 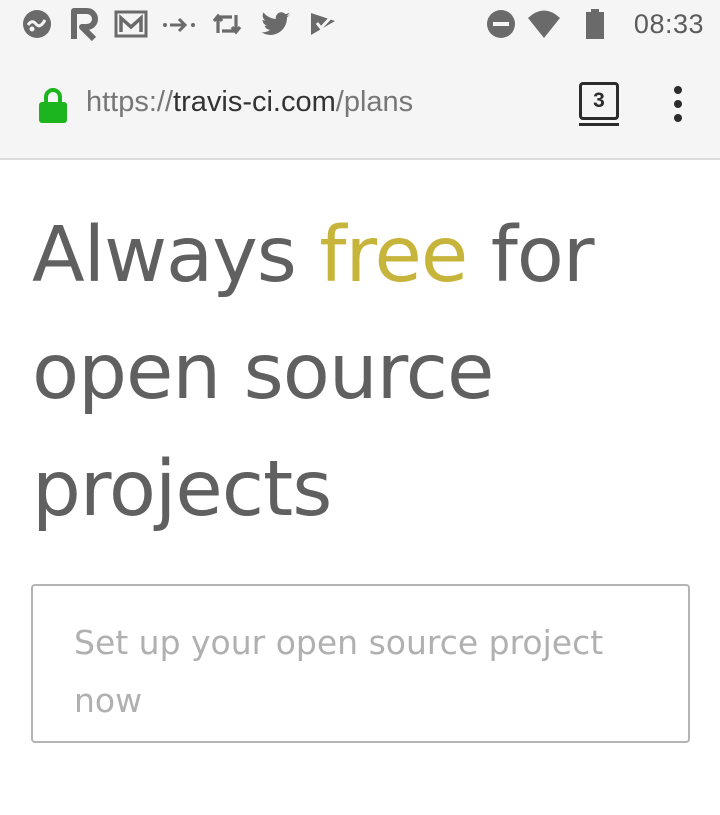 I want to click on tab-switcher-button: 3, so click(x=599, y=101).